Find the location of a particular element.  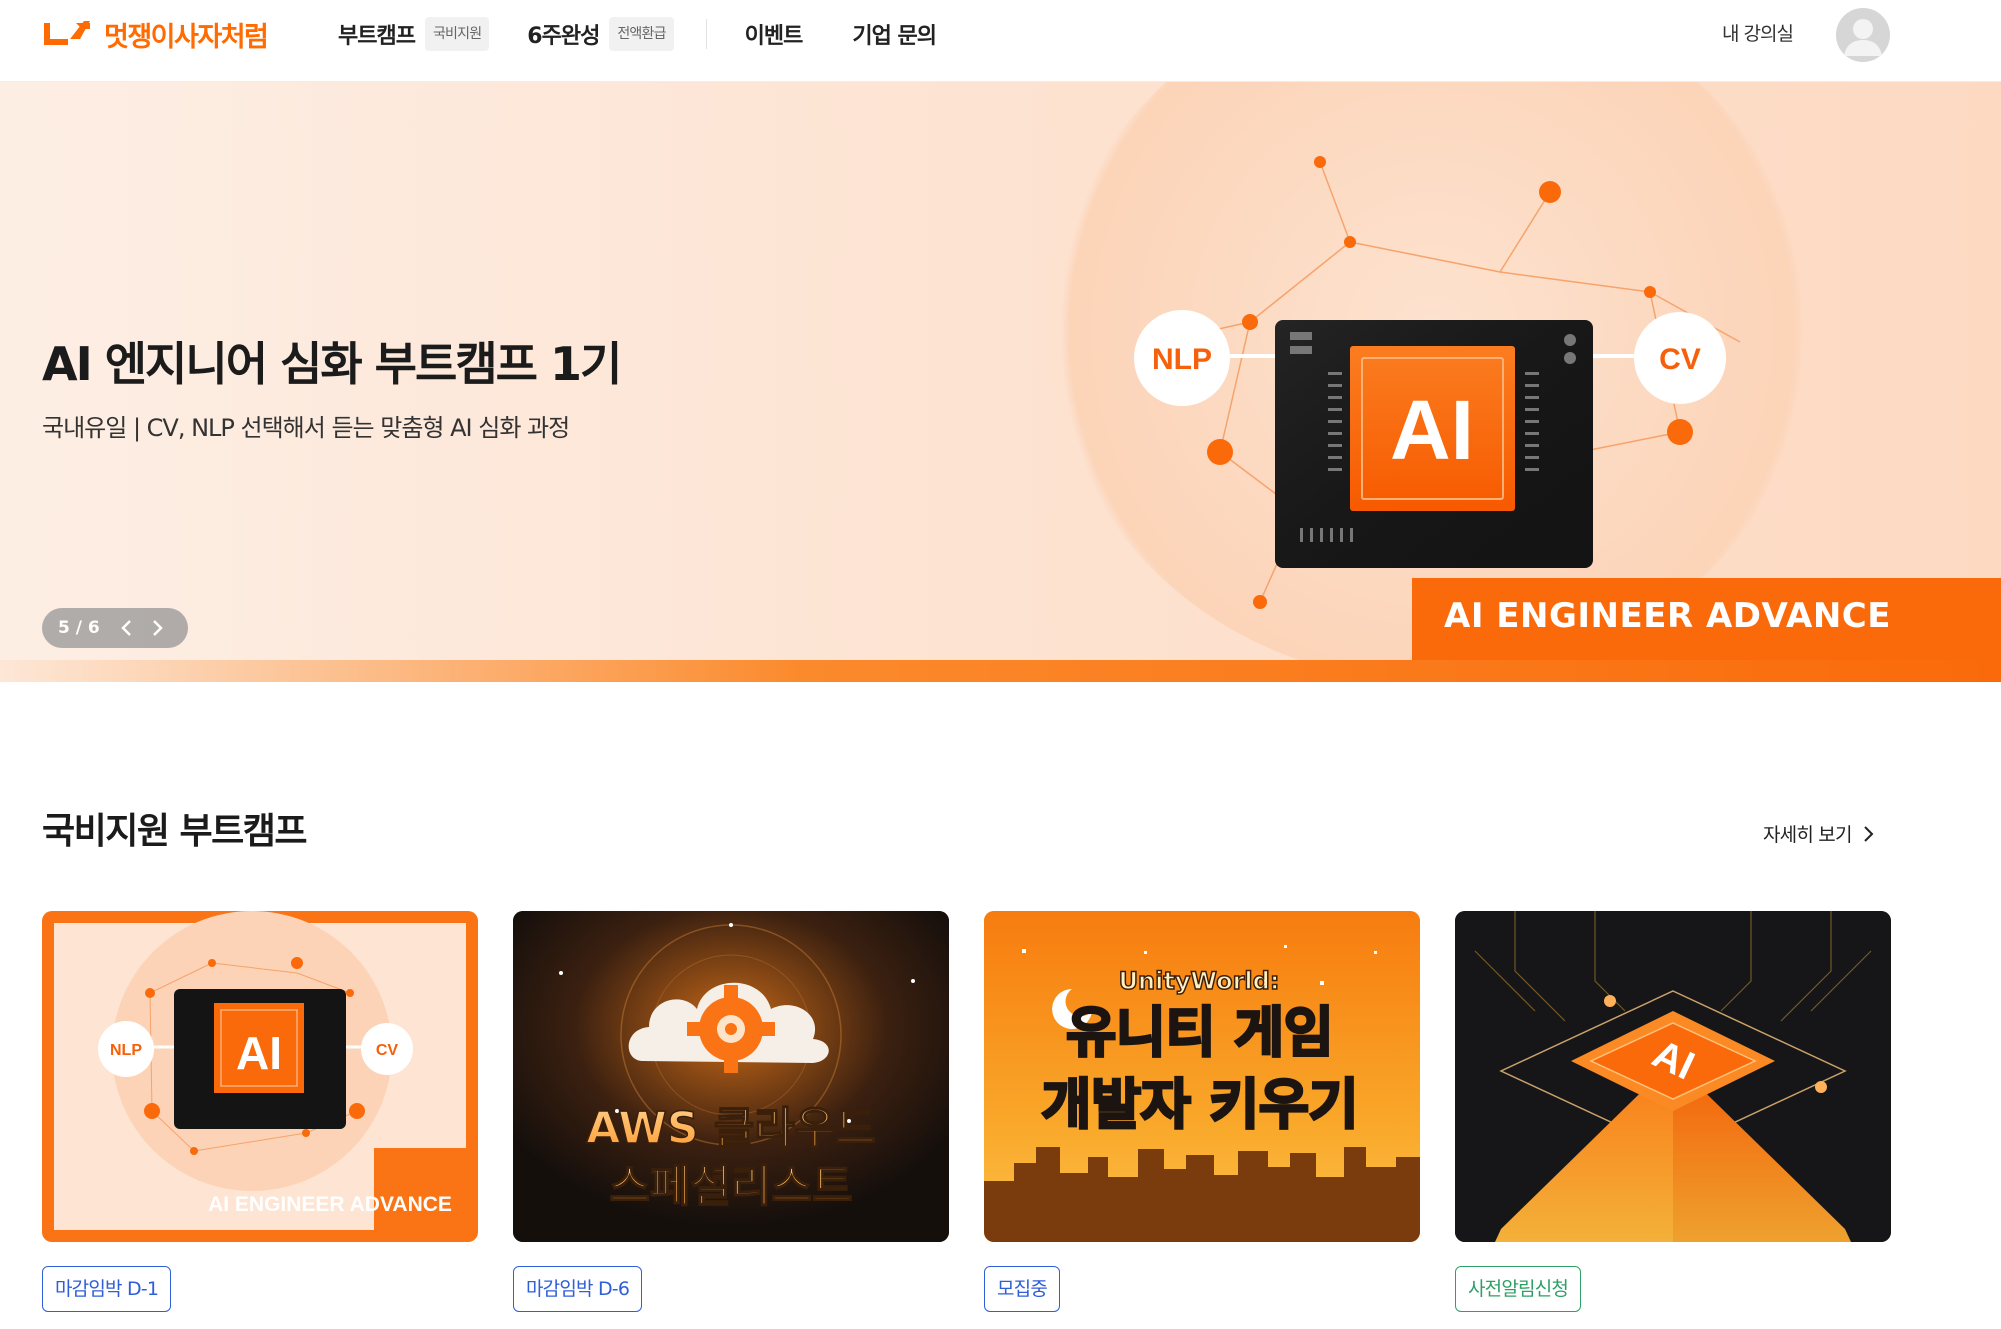

course-card-aws: AWS 클라우드 스페셜리스트 is located at coordinates (731, 1076).